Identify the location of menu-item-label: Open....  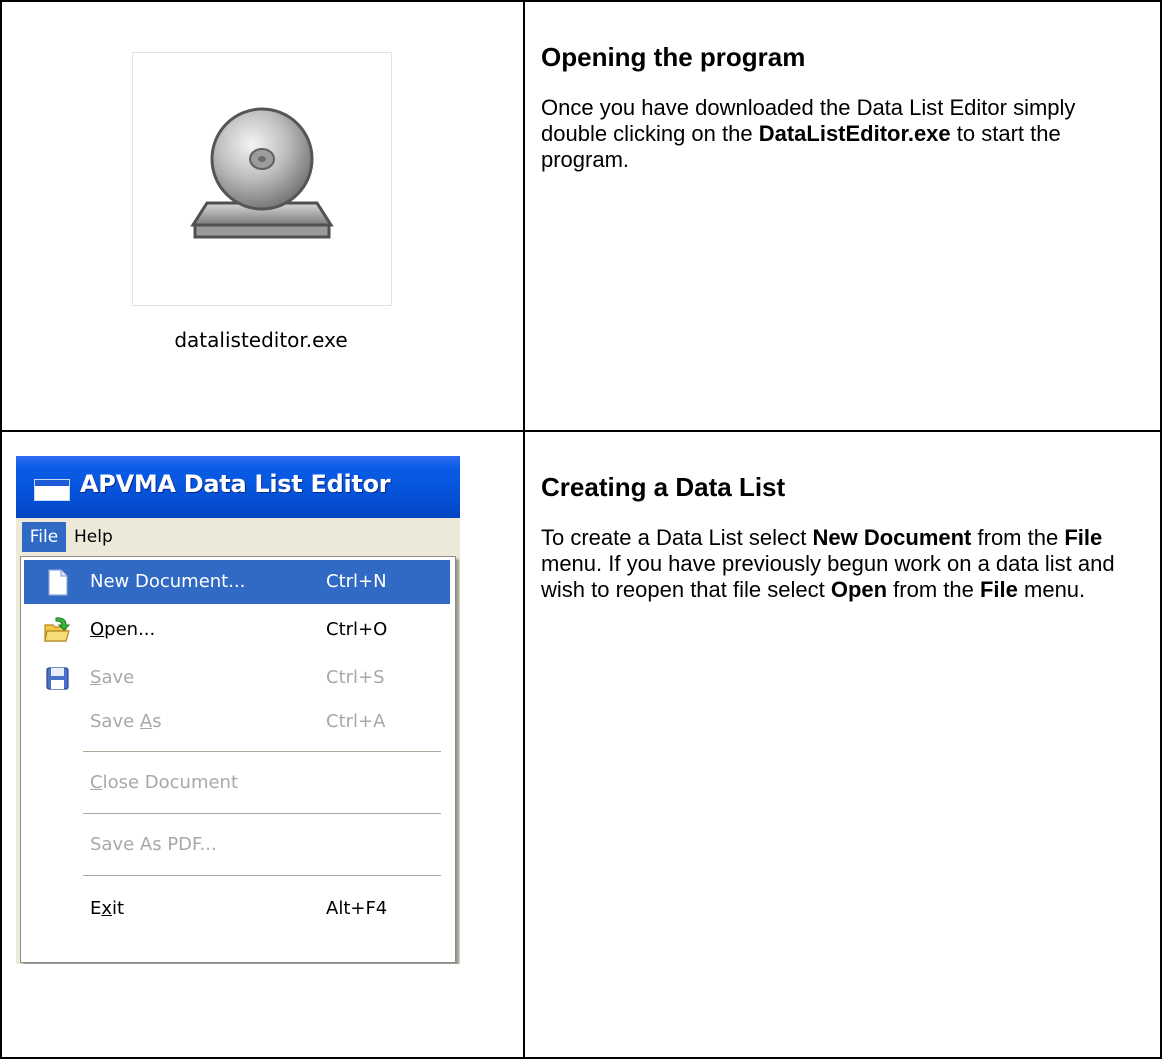
(123, 629).